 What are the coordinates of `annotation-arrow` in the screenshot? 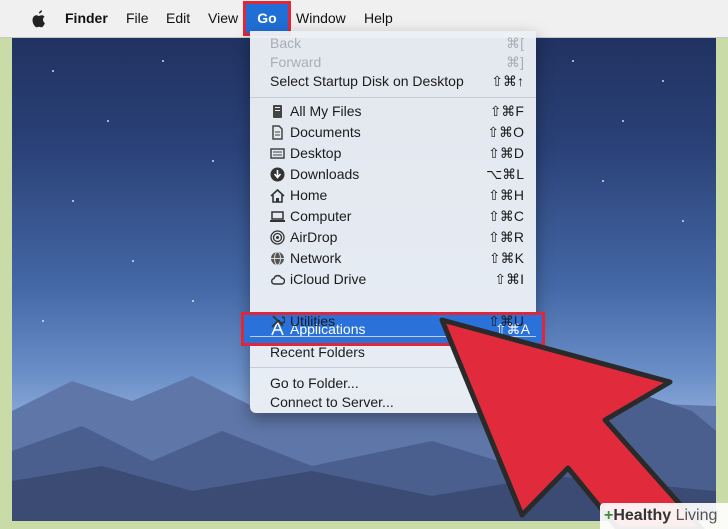 It's located at (572, 423).